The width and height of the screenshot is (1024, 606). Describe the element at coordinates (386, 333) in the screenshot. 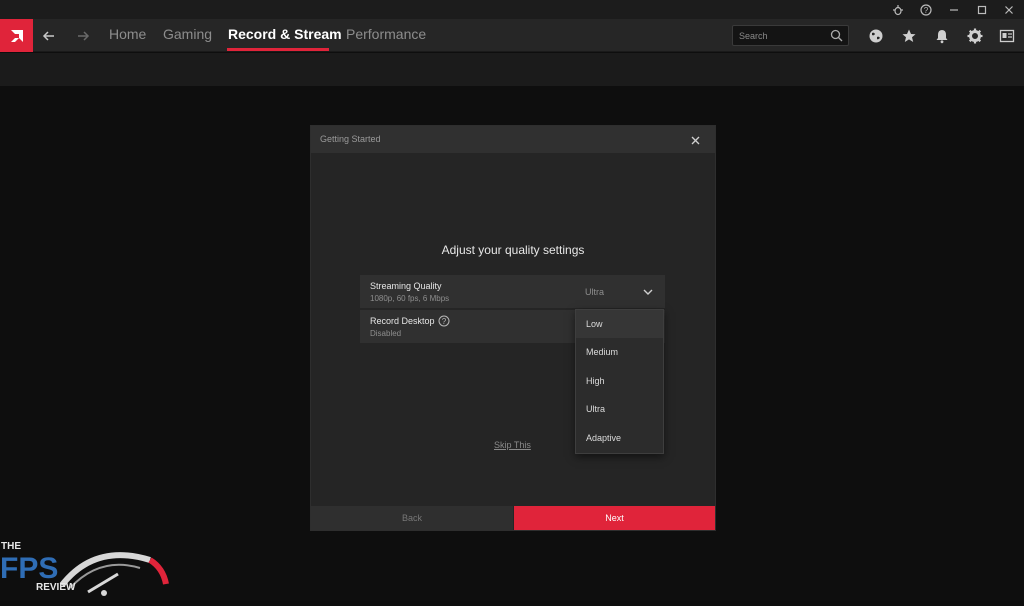

I see `record-desktop-status: Disabled` at that location.